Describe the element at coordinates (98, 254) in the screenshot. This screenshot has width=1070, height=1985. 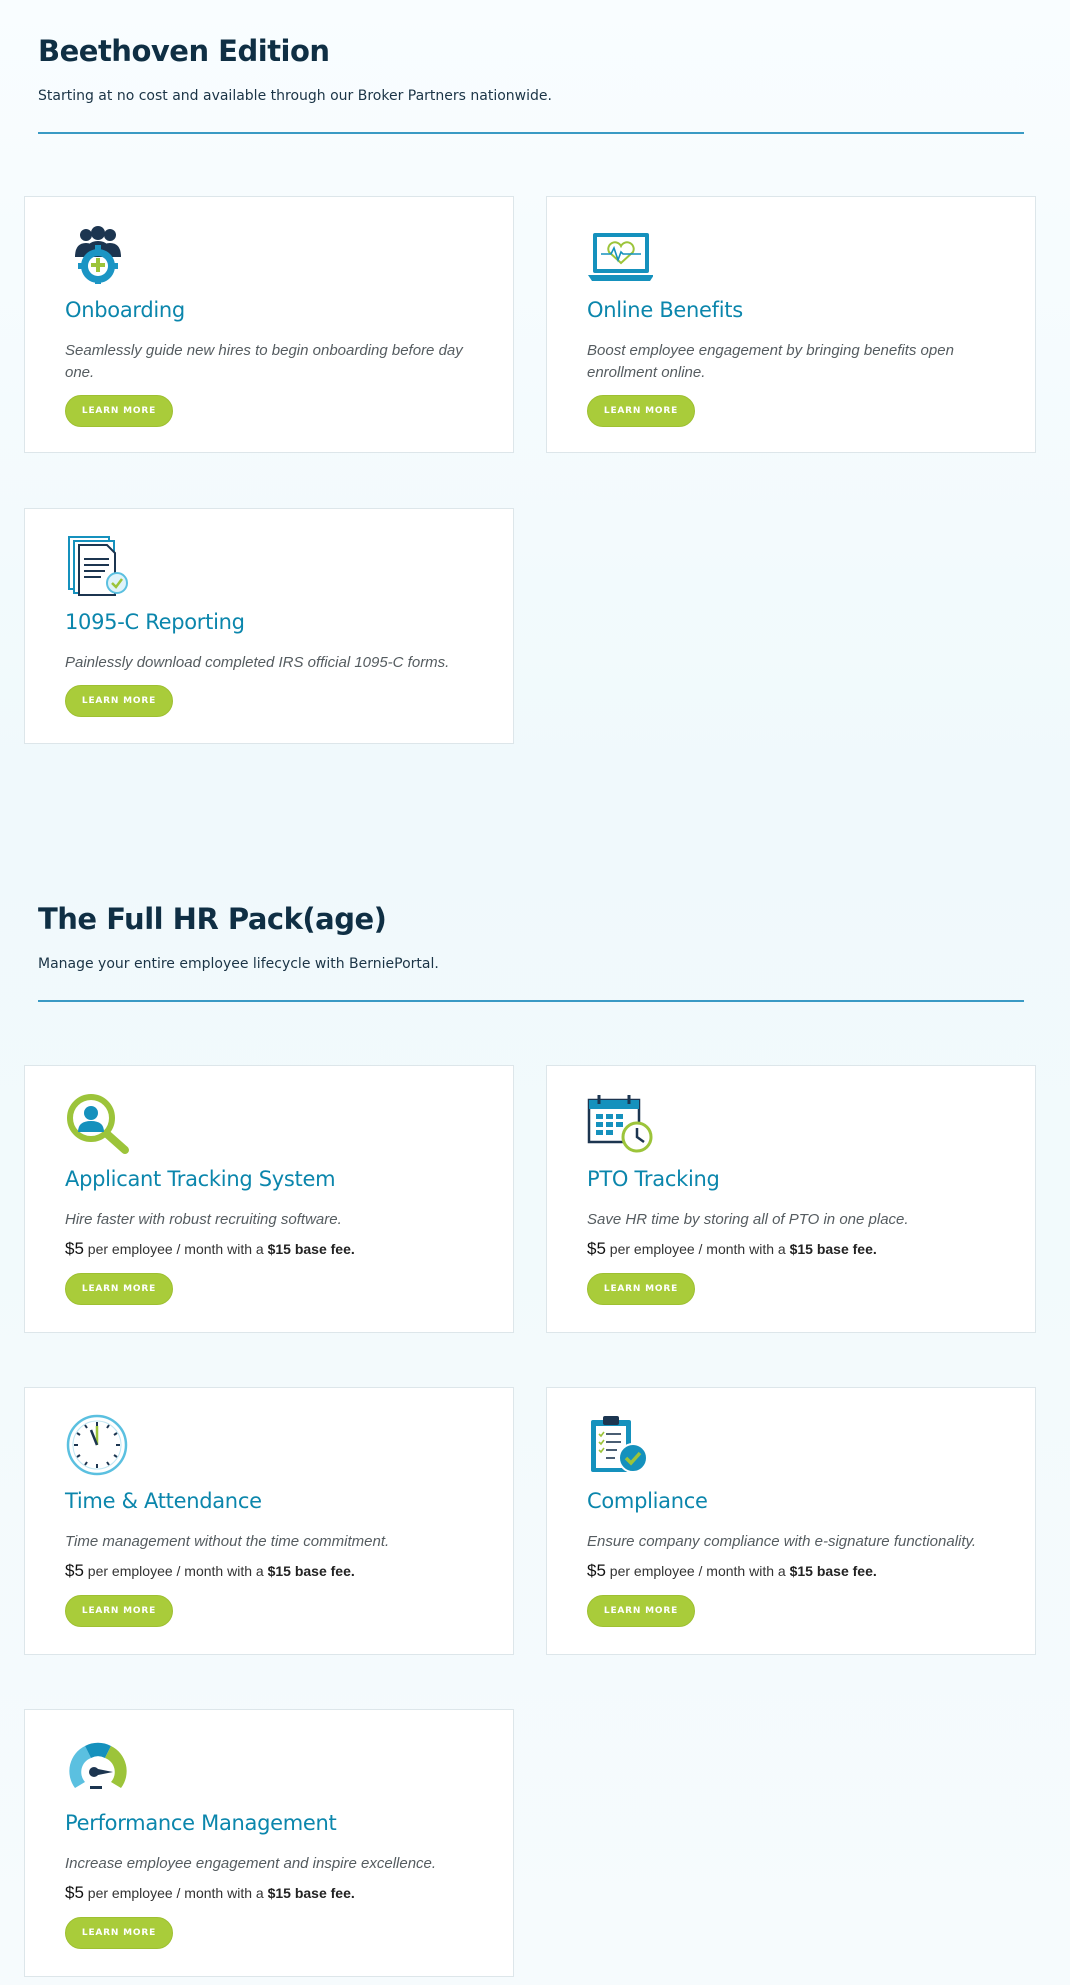
I see `onboarding-team-gear-icon` at that location.